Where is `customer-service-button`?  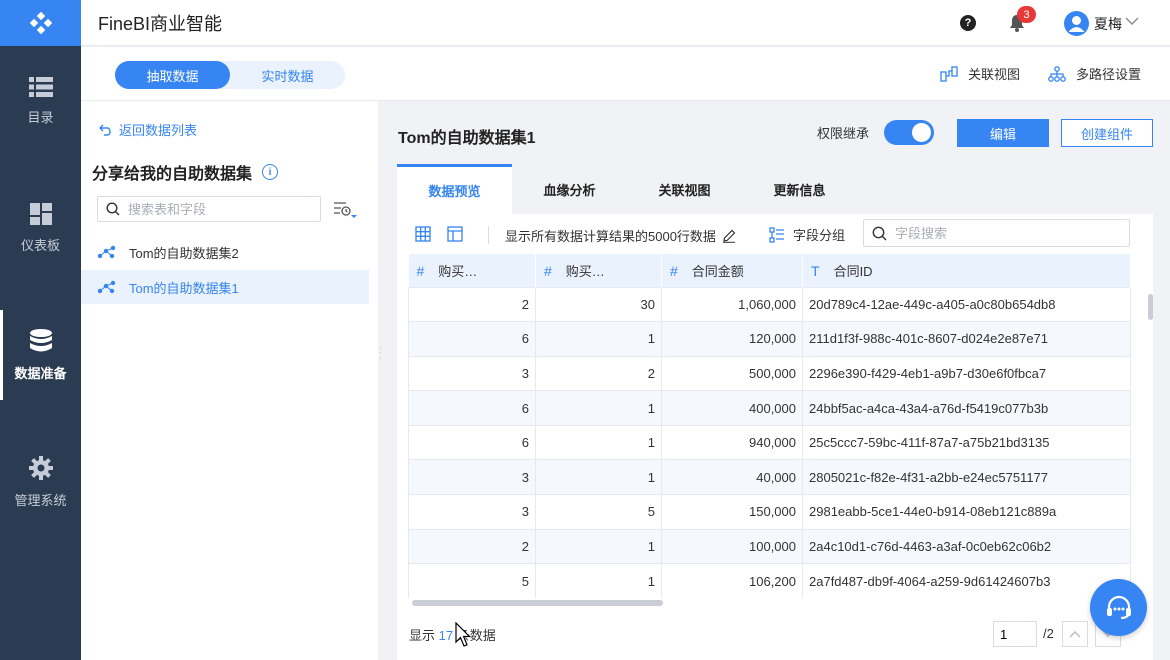
customer-service-button is located at coordinates (1118, 607).